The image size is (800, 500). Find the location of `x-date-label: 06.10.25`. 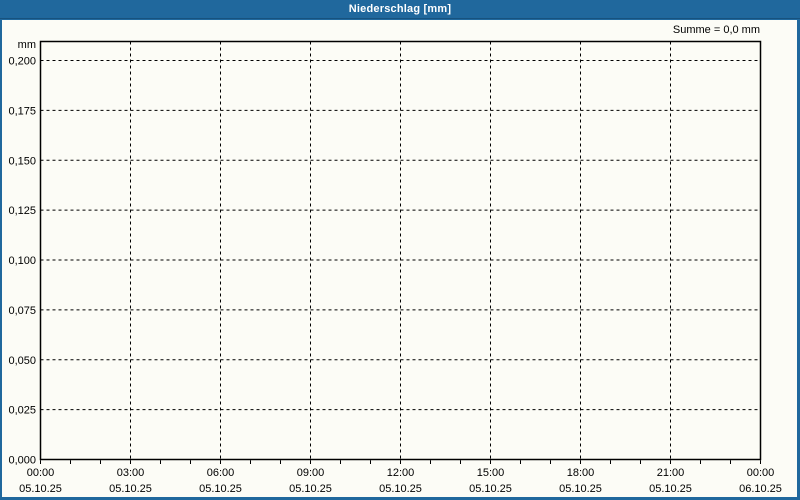

x-date-label: 06.10.25 is located at coordinates (760, 489).